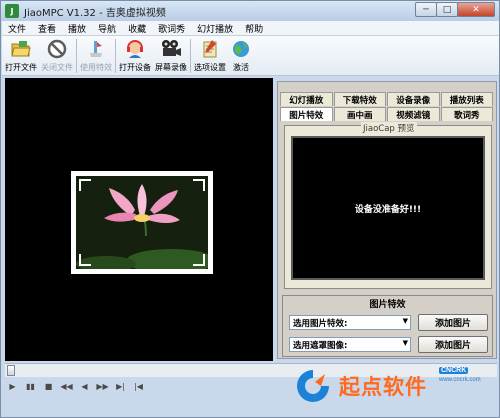 The image size is (500, 418). I want to click on open-device-label: 打开设备, so click(135, 67).